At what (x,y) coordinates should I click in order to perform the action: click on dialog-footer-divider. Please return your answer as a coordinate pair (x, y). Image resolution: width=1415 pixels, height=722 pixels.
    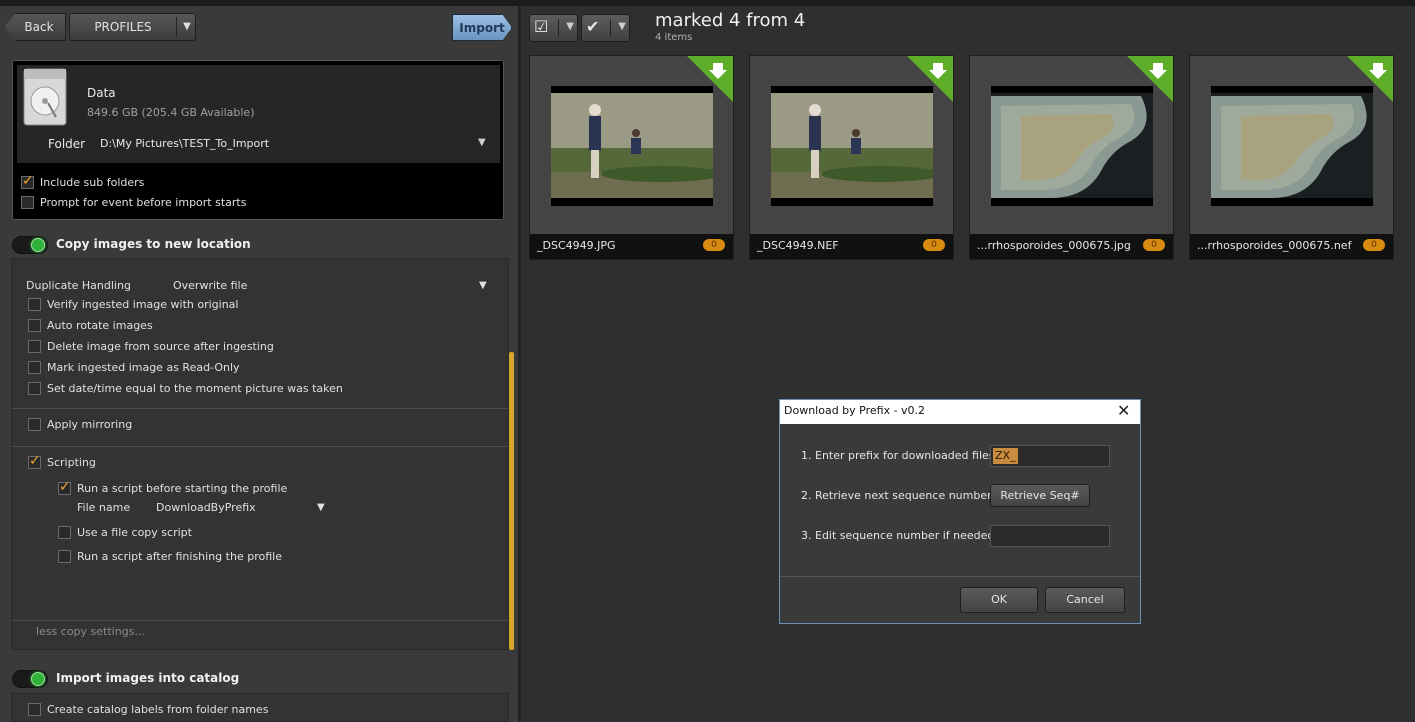
    Looking at the image, I should click on (960, 576).